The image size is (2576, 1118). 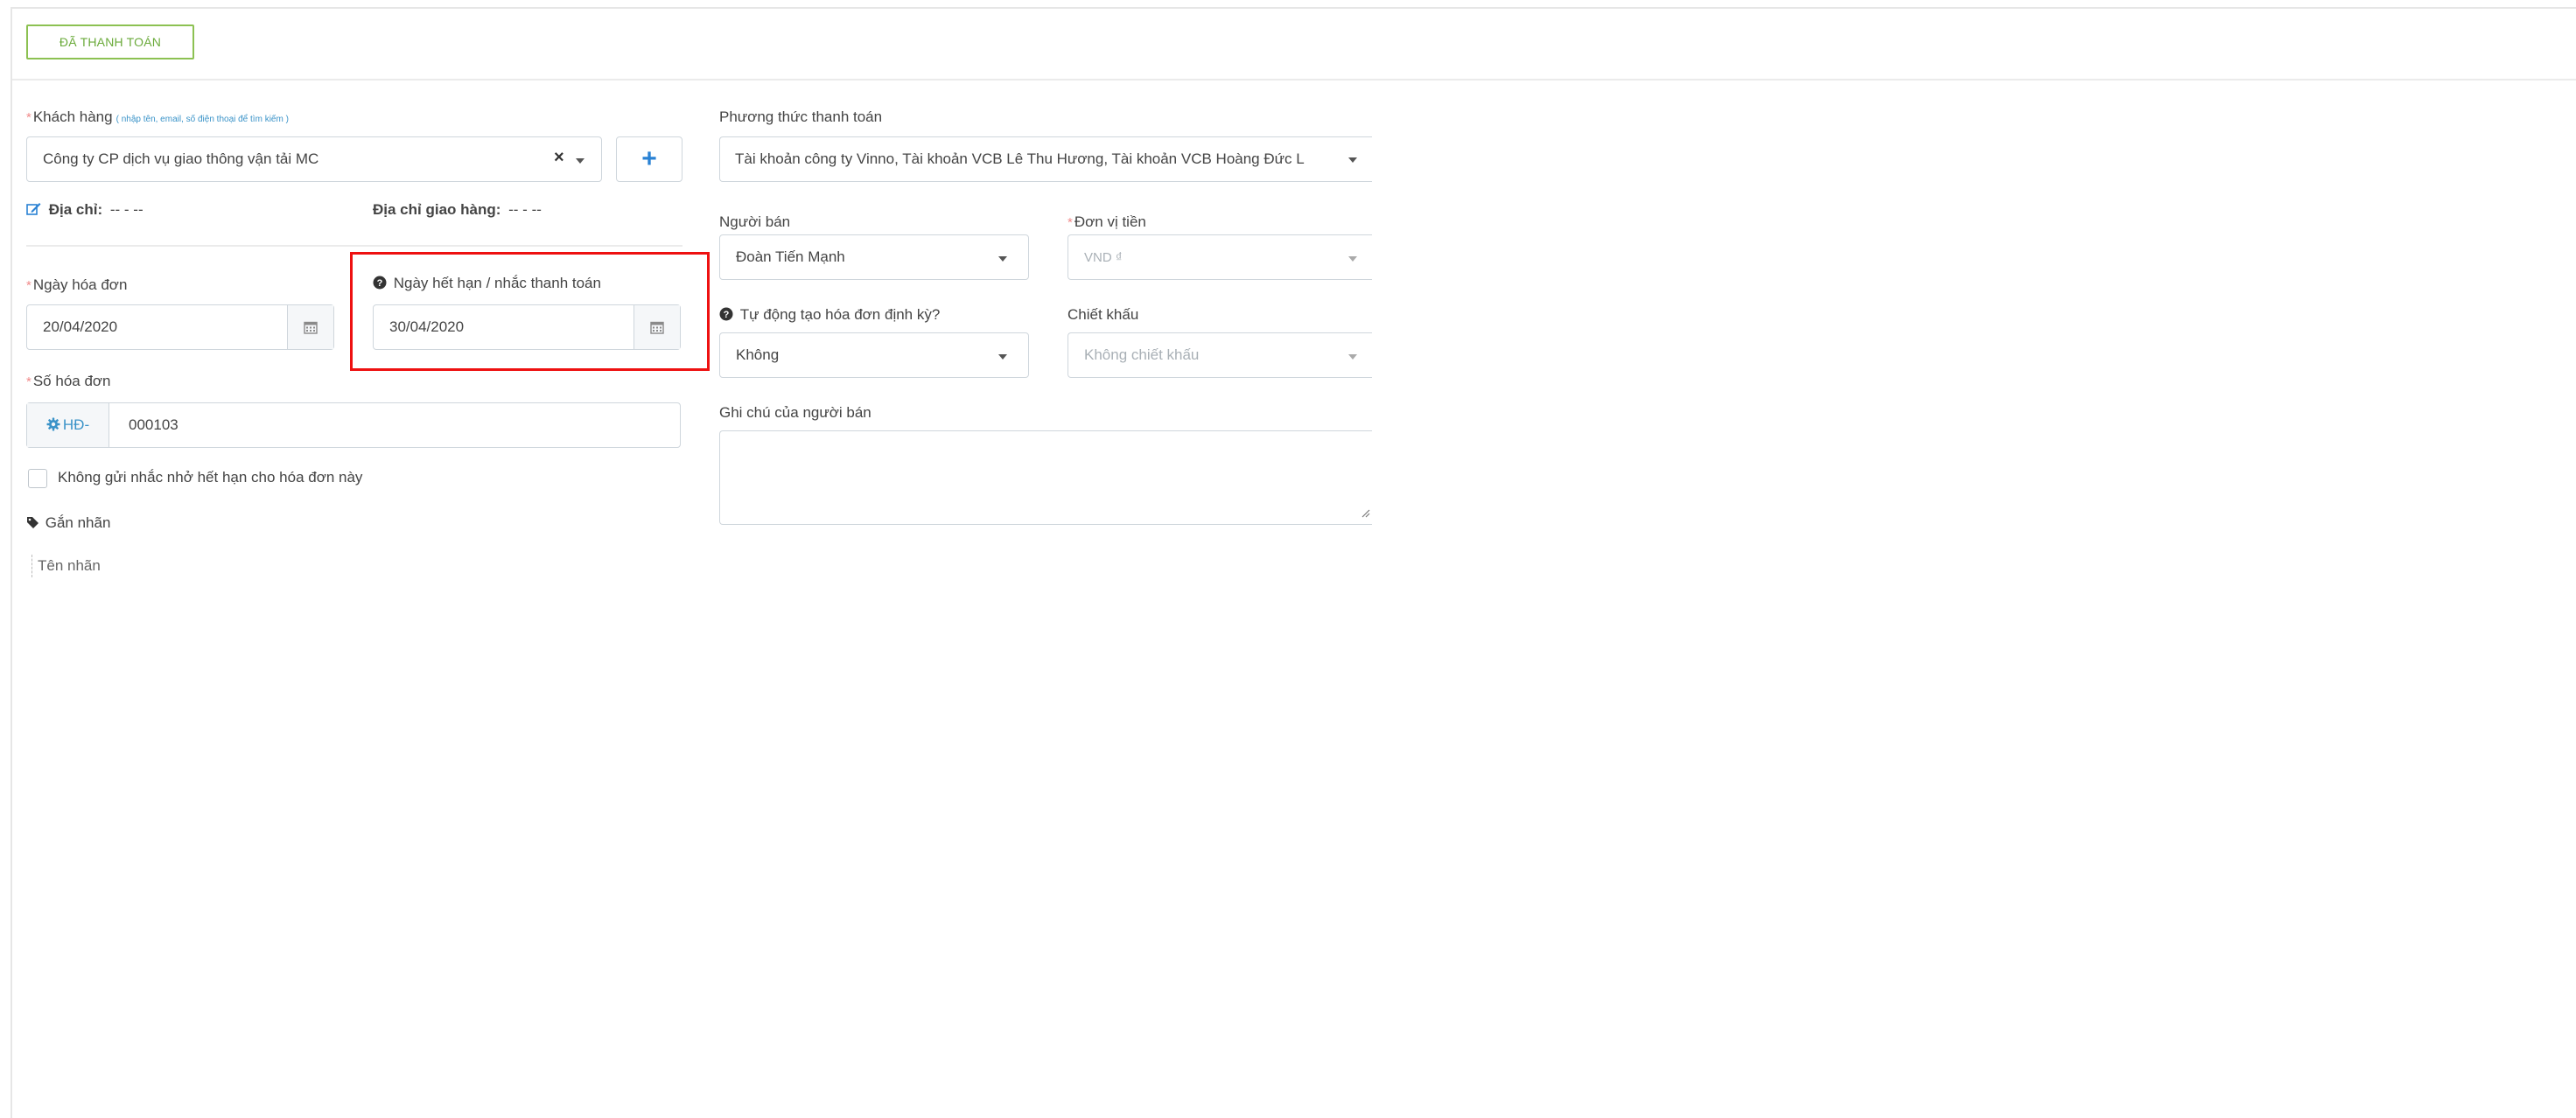 I want to click on discount-label: Chiết khấu, so click(x=1103, y=314).